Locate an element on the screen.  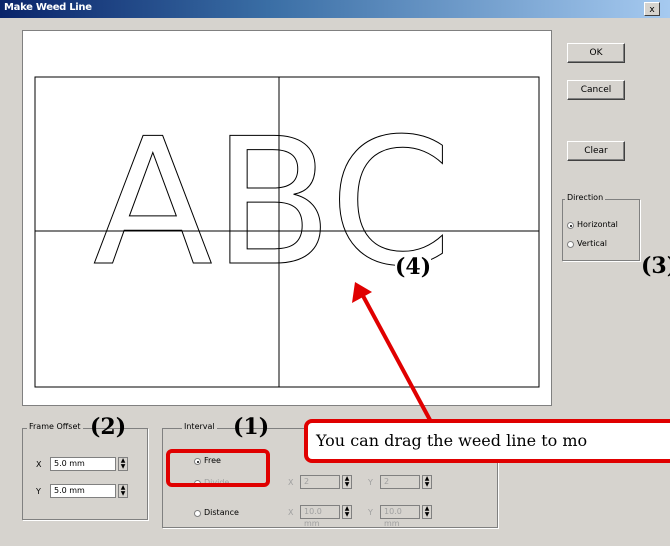
close-button: x is located at coordinates (652, 9).